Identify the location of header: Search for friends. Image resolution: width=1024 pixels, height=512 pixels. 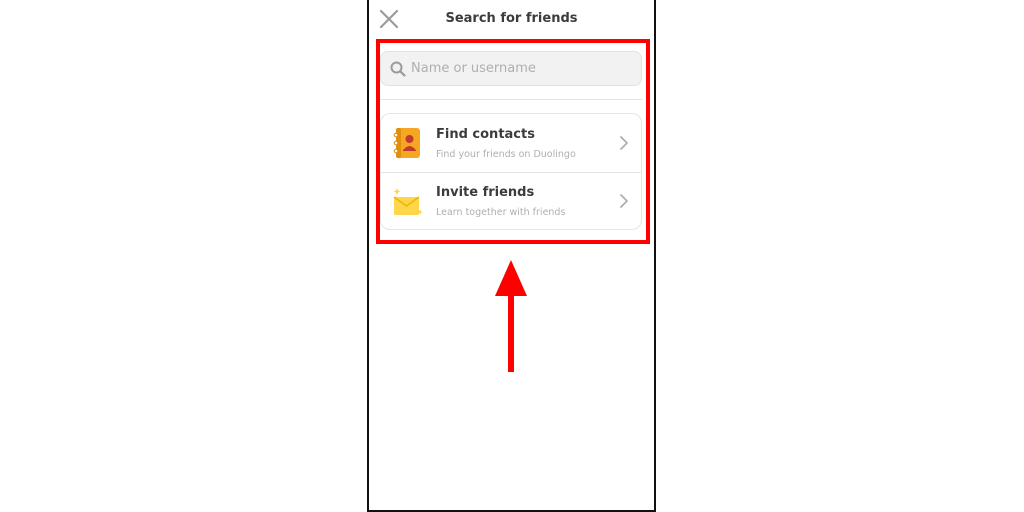
(511, 19).